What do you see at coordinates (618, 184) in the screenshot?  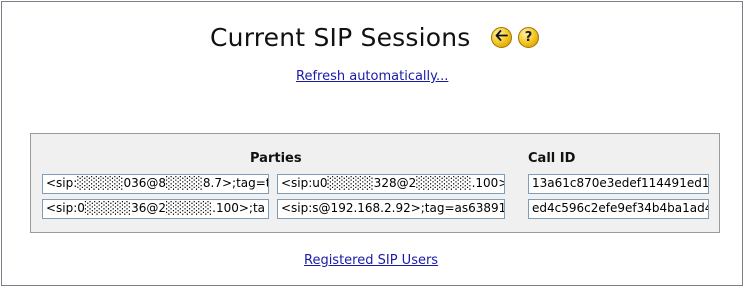 I see `session-1-call-id-field: 13a61c870e3edef114491ed139` at bounding box center [618, 184].